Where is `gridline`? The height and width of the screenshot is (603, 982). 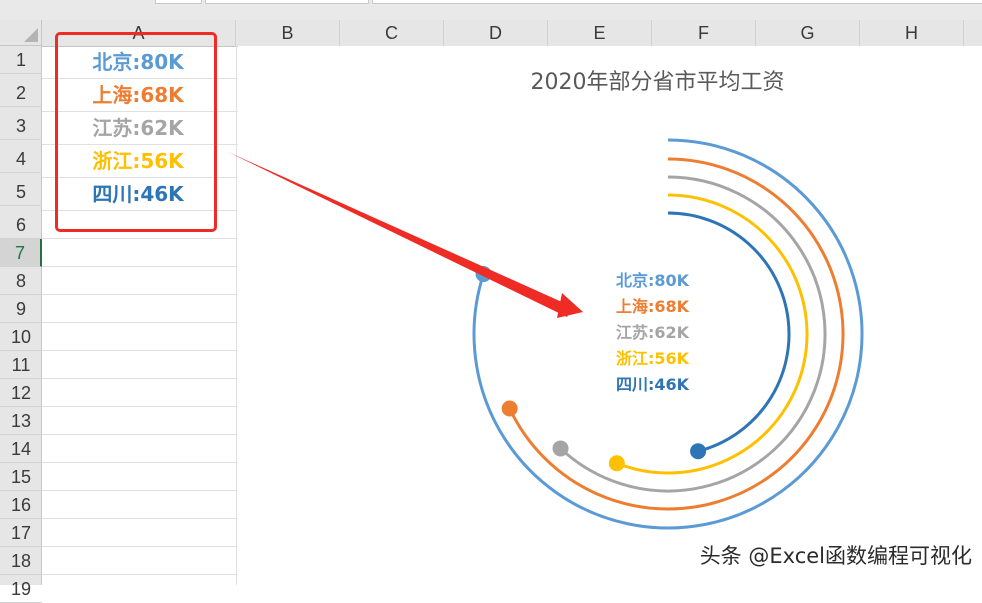
gridline is located at coordinates (236, 315).